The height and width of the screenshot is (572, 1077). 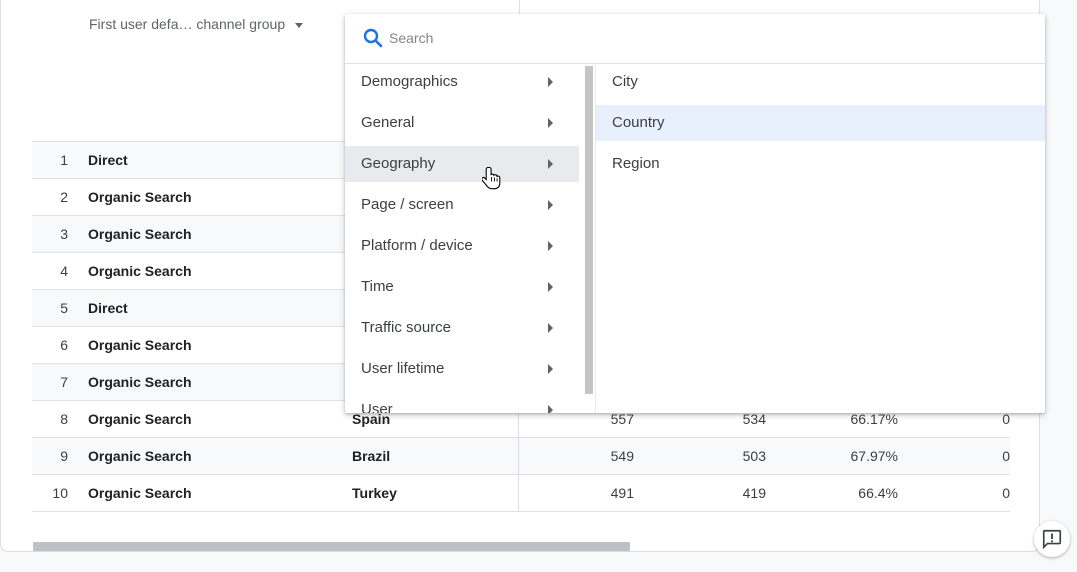 What do you see at coordinates (820, 164) in the screenshot?
I see `subitem-region: Region` at bounding box center [820, 164].